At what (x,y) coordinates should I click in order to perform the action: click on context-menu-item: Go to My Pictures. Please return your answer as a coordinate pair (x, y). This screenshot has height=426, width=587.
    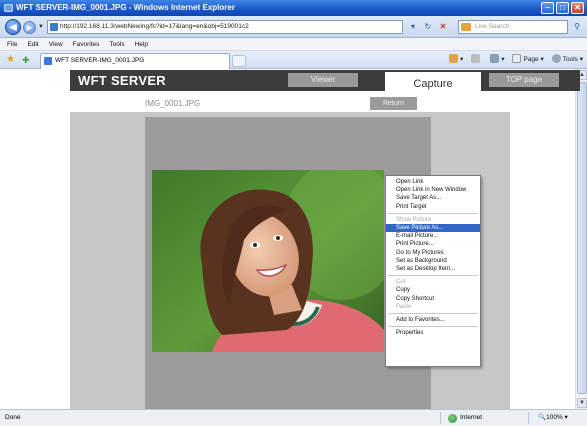
    Looking at the image, I should click on (433, 253).